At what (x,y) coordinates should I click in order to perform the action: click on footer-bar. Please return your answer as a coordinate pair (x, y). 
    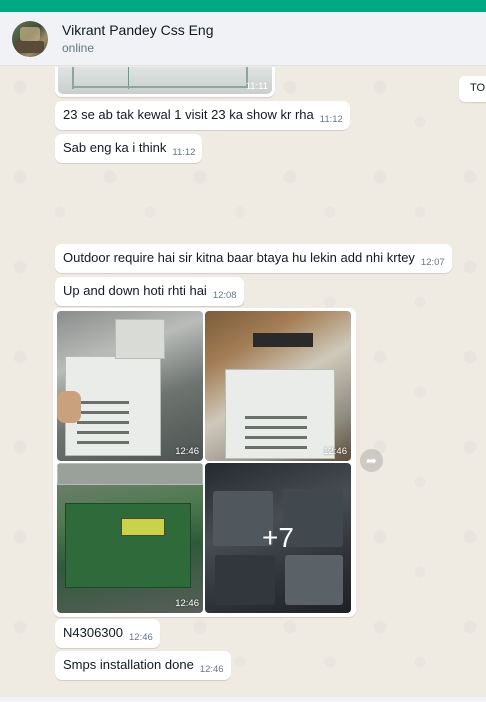
    Looking at the image, I should click on (243, 699).